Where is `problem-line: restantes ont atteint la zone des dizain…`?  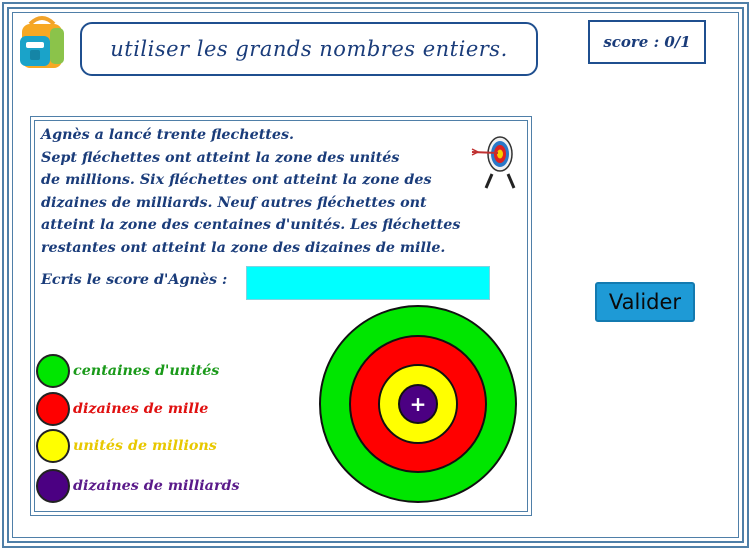
problem-line: restantes ont atteint la zone des dizain… is located at coordinates (243, 247).